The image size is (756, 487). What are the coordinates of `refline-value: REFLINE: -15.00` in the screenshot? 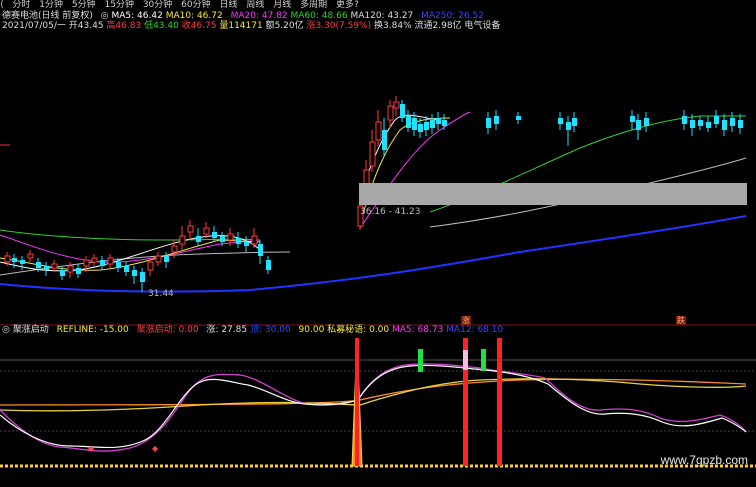 It's located at (92, 330).